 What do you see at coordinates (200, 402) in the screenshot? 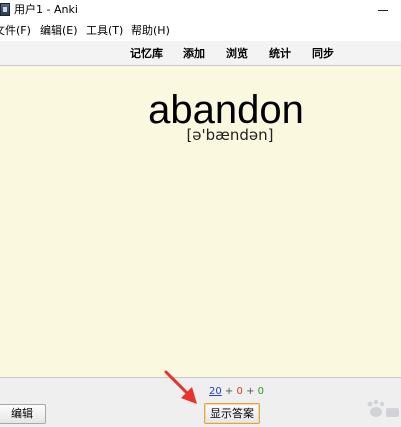
I see `bottom-bar: 编辑 20 + 0 + 0 显示答案` at bounding box center [200, 402].